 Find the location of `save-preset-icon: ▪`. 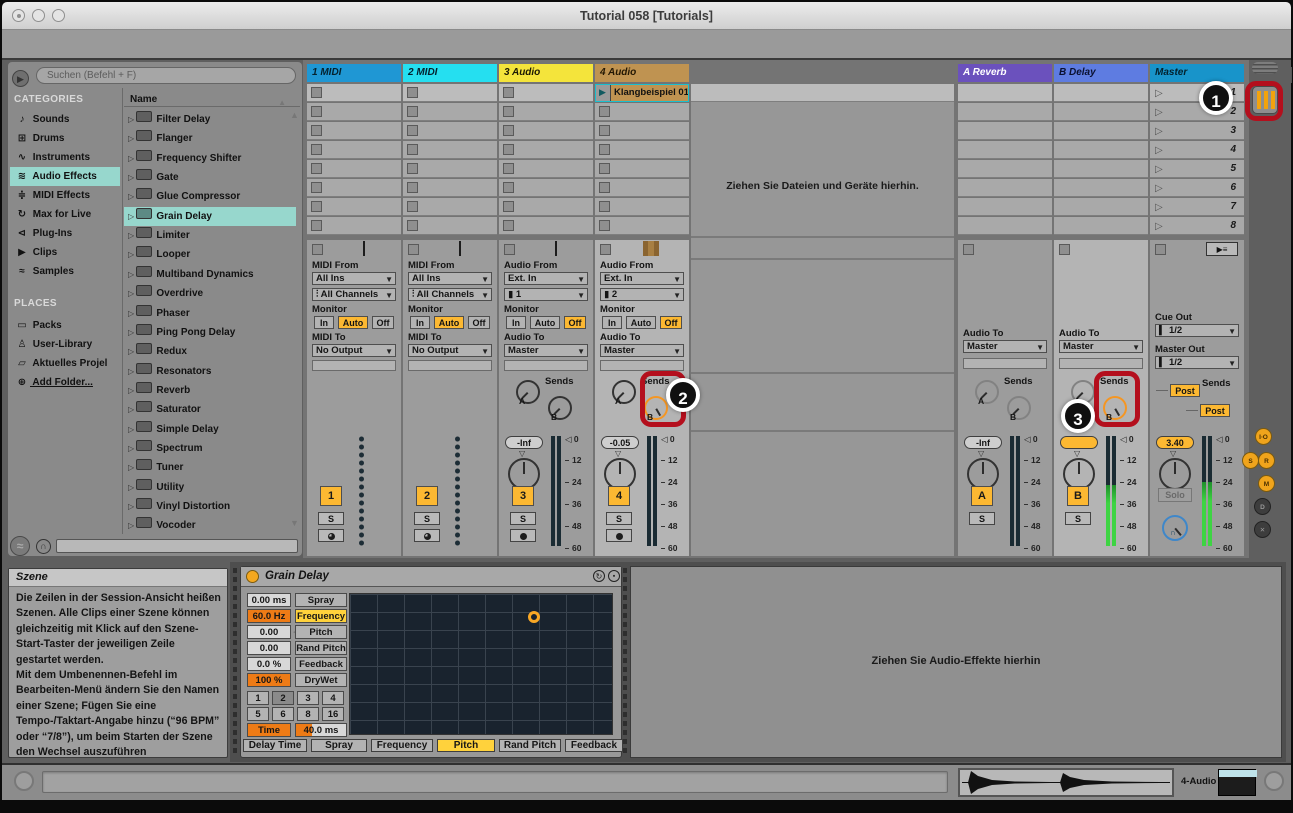

save-preset-icon: ▪ is located at coordinates (614, 576).